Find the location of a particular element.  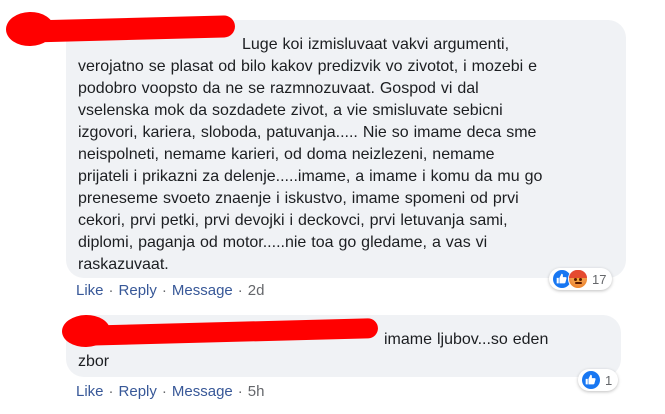

comment-actions-1: Like · Reply · Message · 2d is located at coordinates (170, 290).